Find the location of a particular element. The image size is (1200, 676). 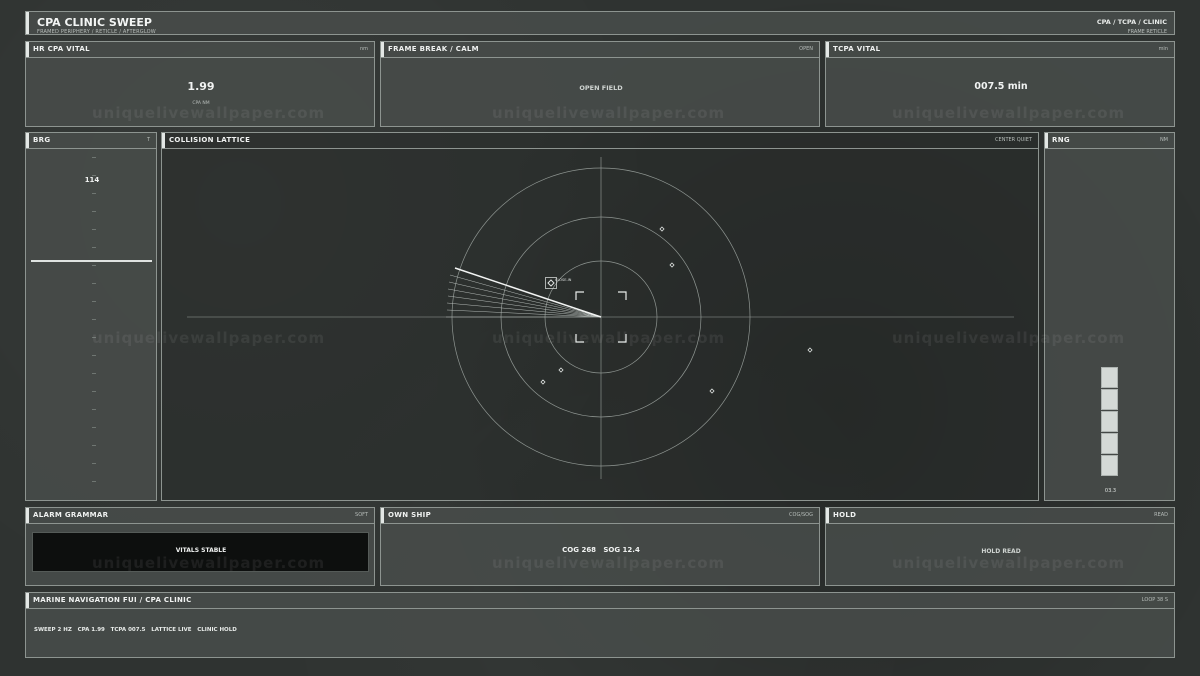

panel-tag: OPEN is located at coordinates (806, 49).